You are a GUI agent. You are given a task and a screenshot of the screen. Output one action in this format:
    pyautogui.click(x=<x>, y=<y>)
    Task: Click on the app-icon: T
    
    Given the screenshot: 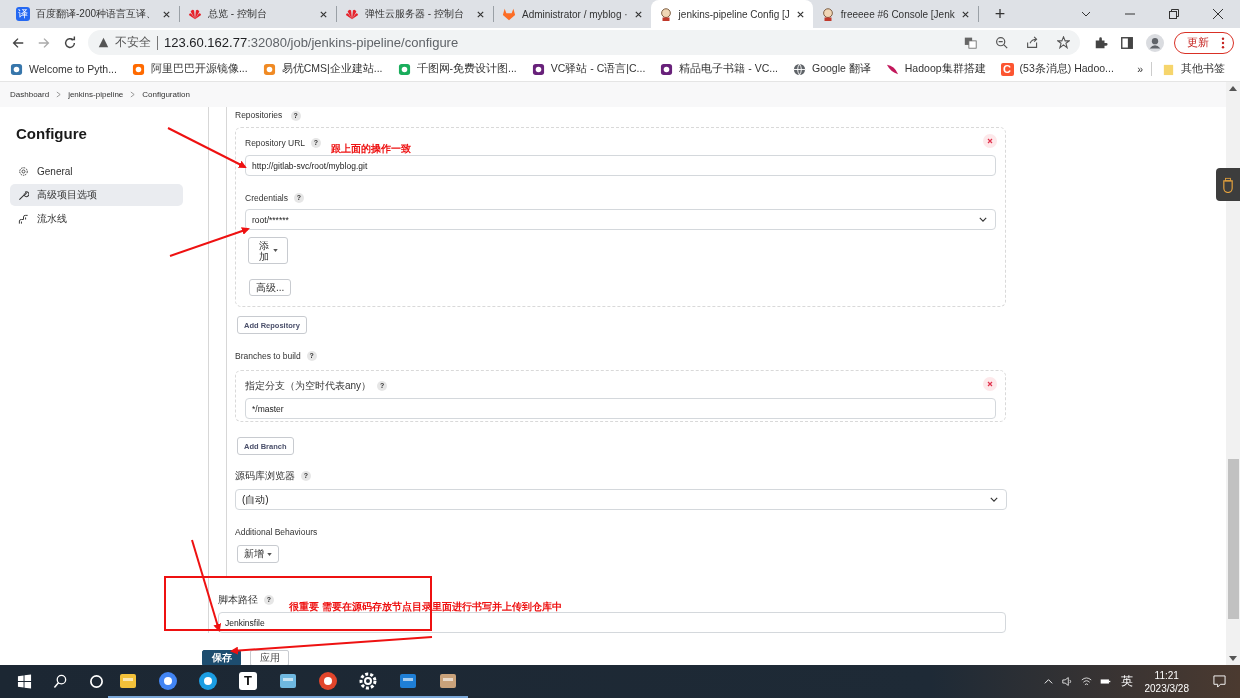 What is the action you would take?
    pyautogui.click(x=248, y=680)
    